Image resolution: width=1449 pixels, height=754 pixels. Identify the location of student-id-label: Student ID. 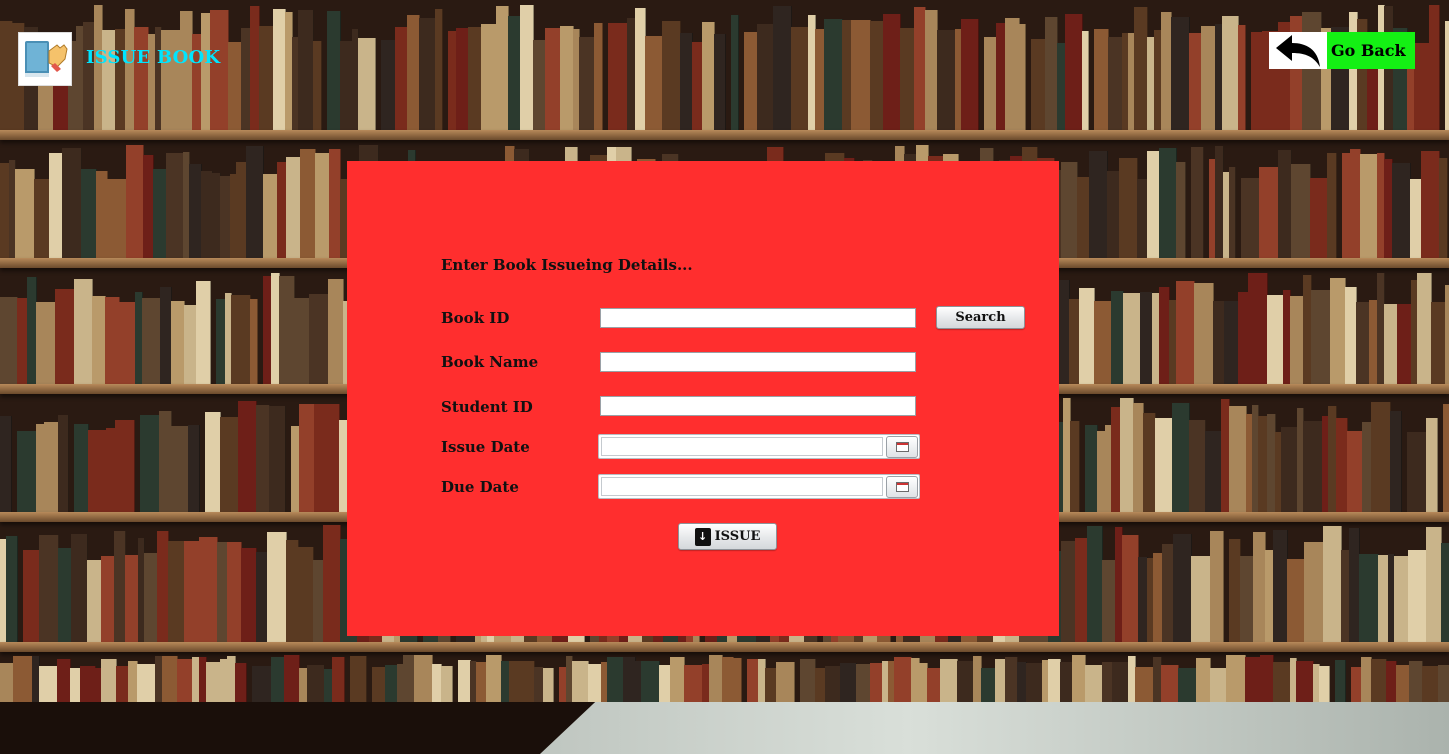
(487, 407).